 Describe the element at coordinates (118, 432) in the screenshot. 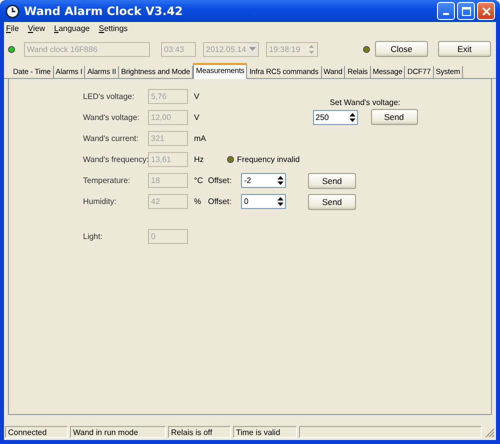

I see `status-bar-panel: Wand in run mode` at that location.